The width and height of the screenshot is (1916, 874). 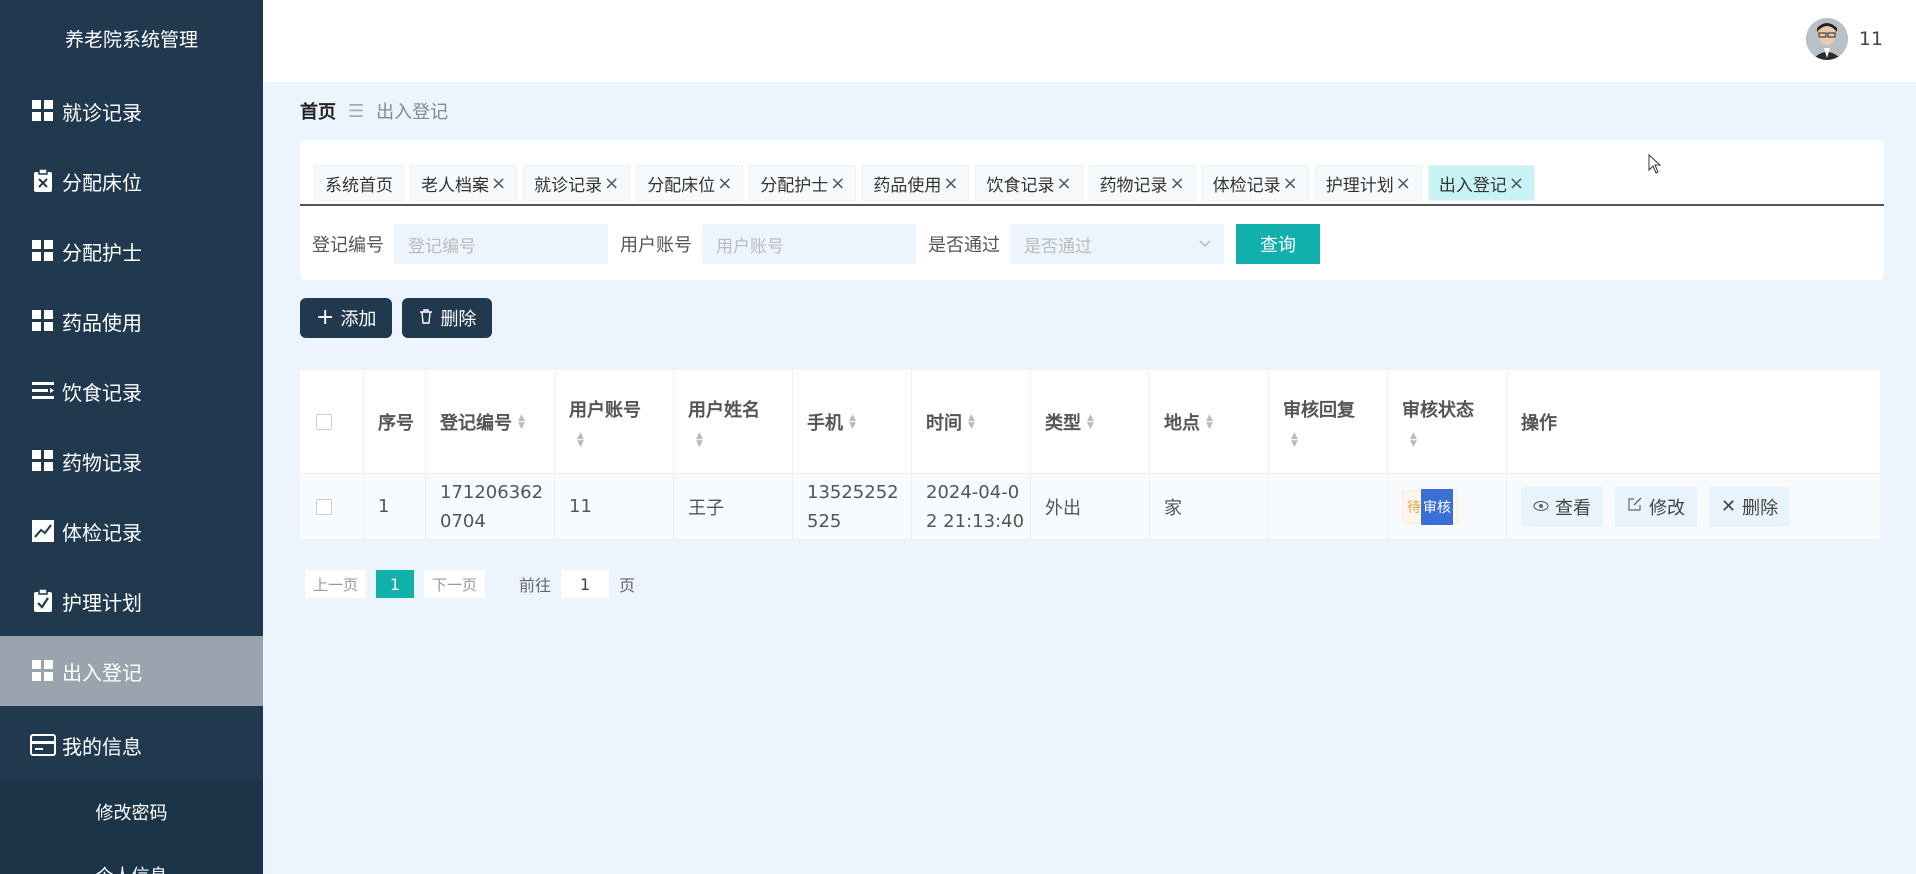 What do you see at coordinates (412, 112) in the screenshot?
I see `breadcrumb-current: 出入登记` at bounding box center [412, 112].